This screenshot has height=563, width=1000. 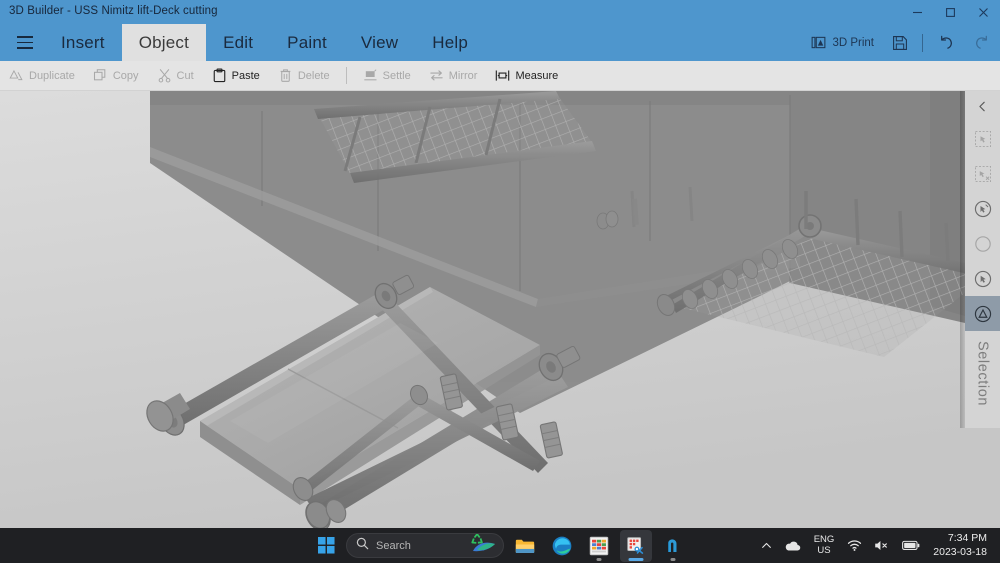 I want to click on cut-icon, so click(x=164, y=75).